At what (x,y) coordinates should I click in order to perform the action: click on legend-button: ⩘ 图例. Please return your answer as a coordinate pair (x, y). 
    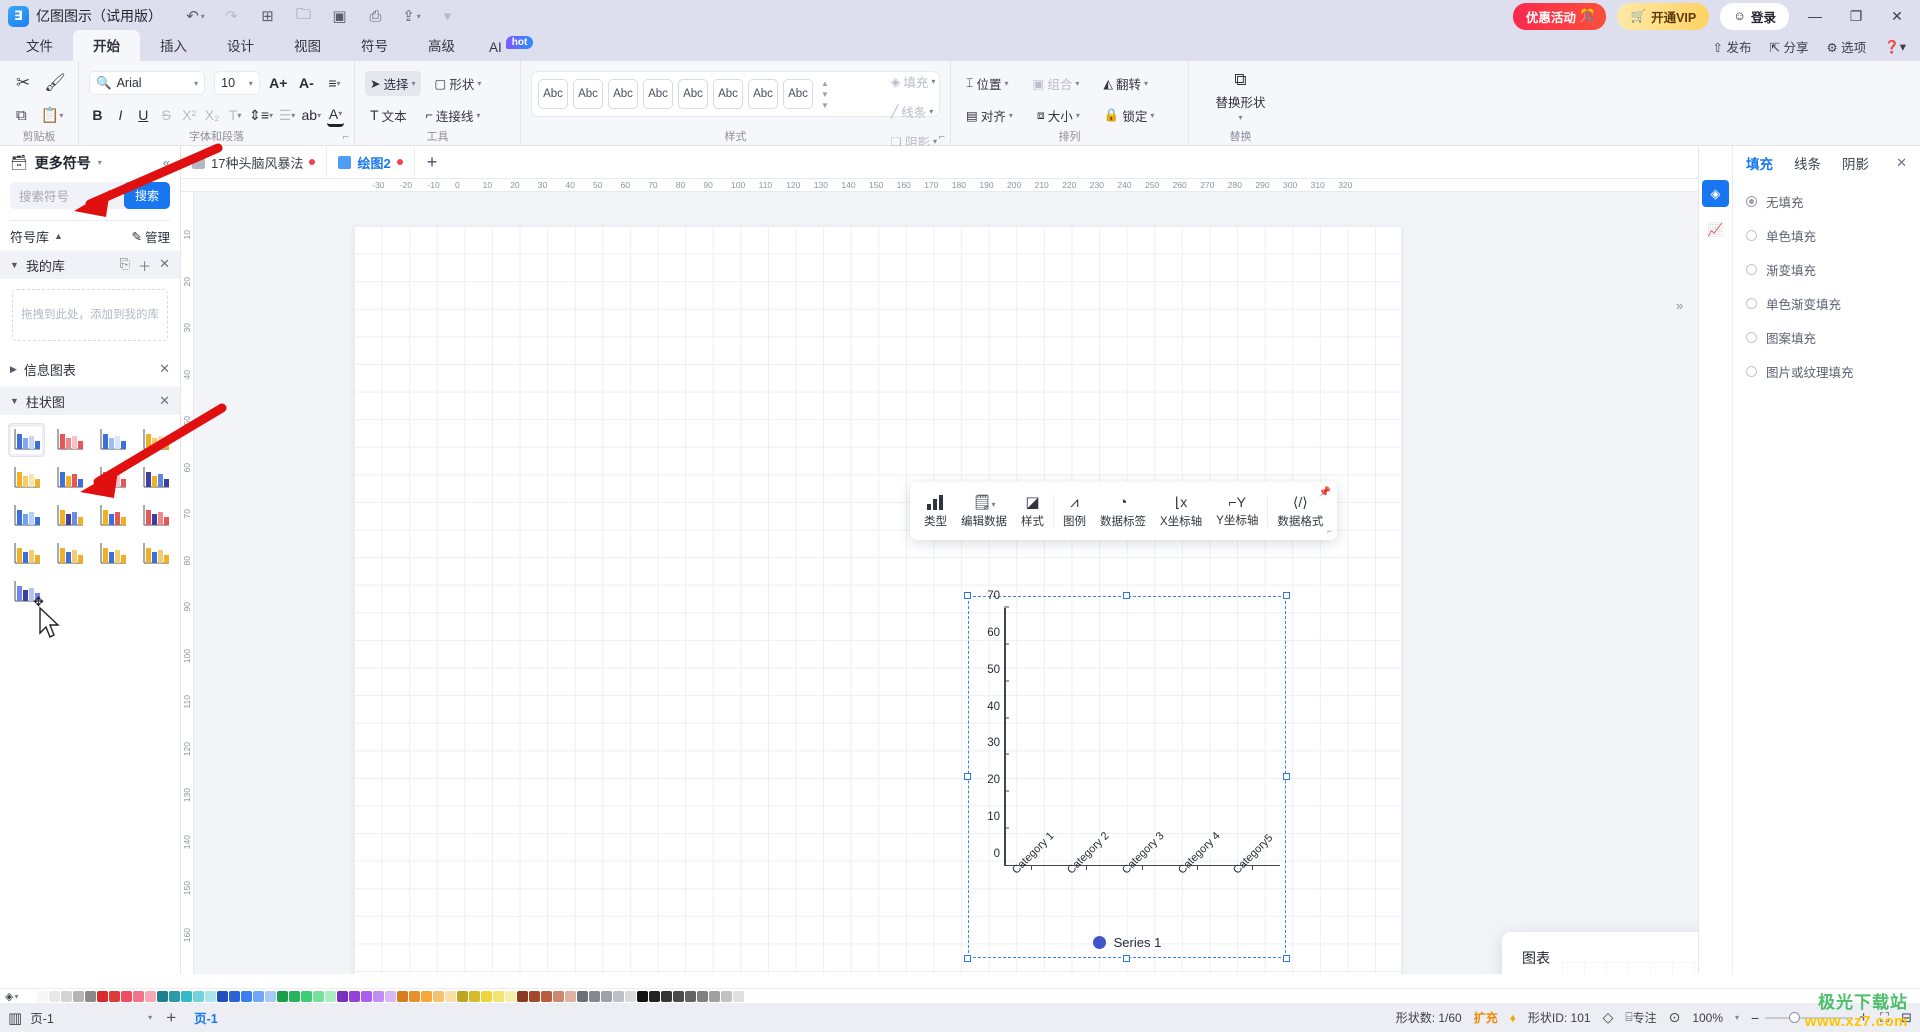
    Looking at the image, I should click on (1074, 511).